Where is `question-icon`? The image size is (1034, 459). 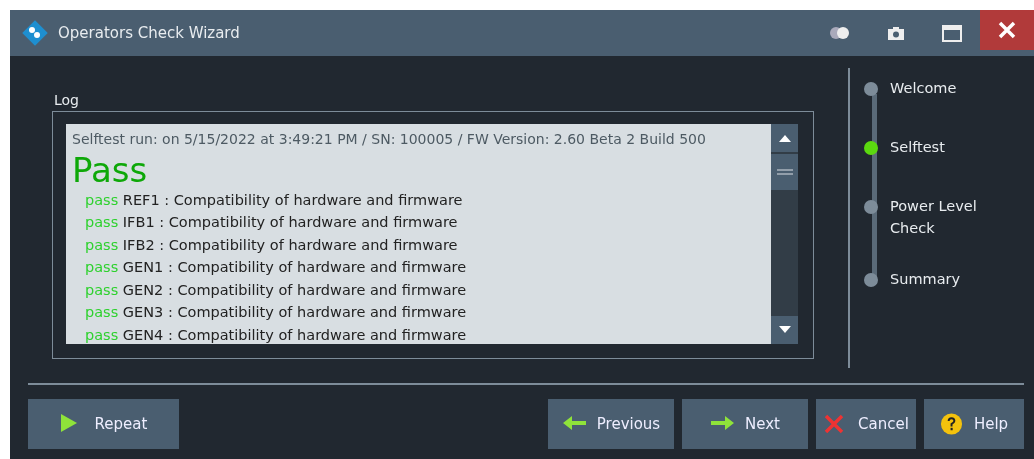
question-icon is located at coordinates (951, 424).